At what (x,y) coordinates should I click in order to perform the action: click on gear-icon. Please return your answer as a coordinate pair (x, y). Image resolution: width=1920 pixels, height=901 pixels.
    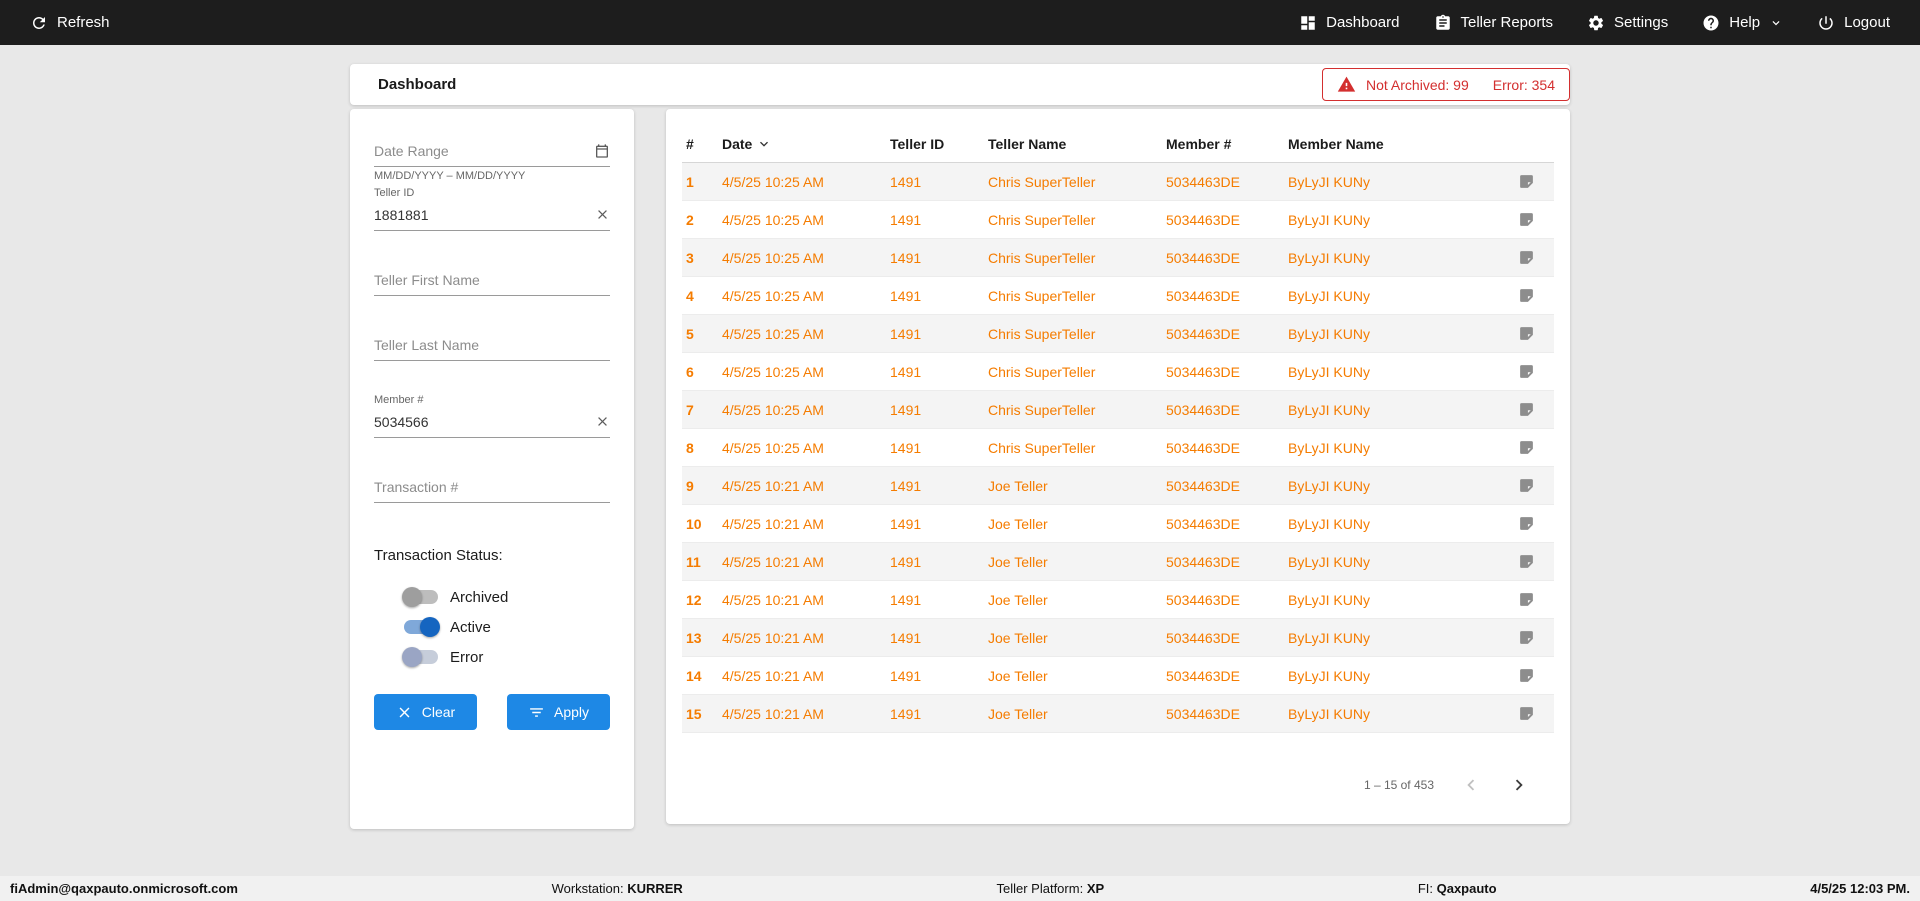
    Looking at the image, I should click on (1596, 23).